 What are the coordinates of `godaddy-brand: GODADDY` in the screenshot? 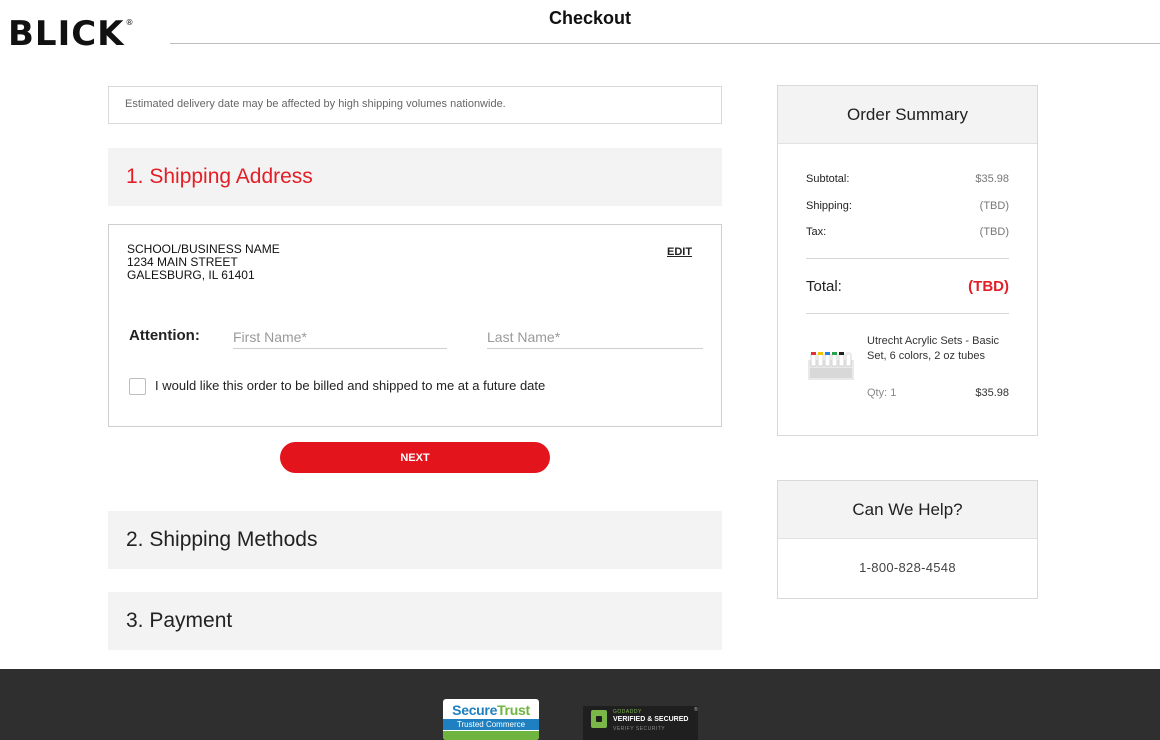 It's located at (627, 712).